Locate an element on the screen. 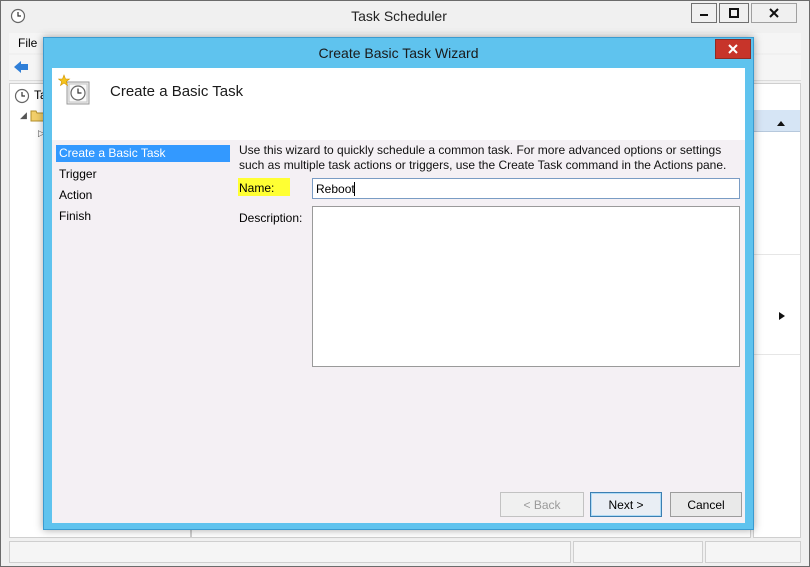 This screenshot has width=810, height=567. task-clock-icon is located at coordinates (74, 91).